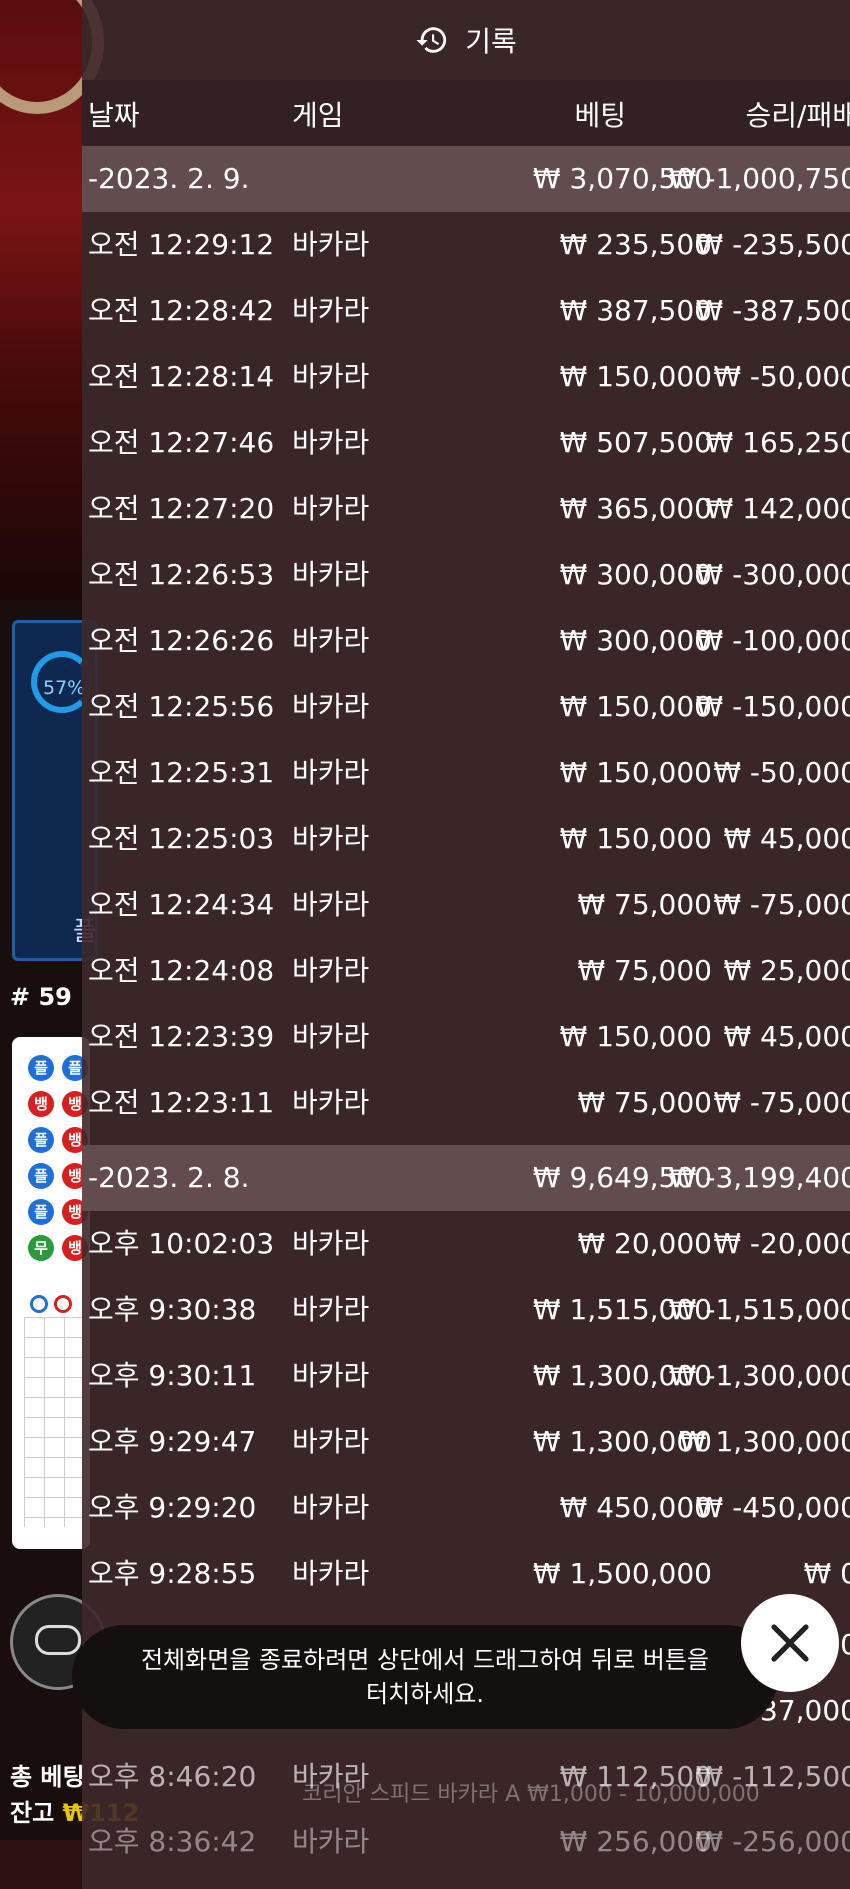  What do you see at coordinates (759, 178) in the screenshot?
I see `group-total-result: ₩ -1,000,750` at bounding box center [759, 178].